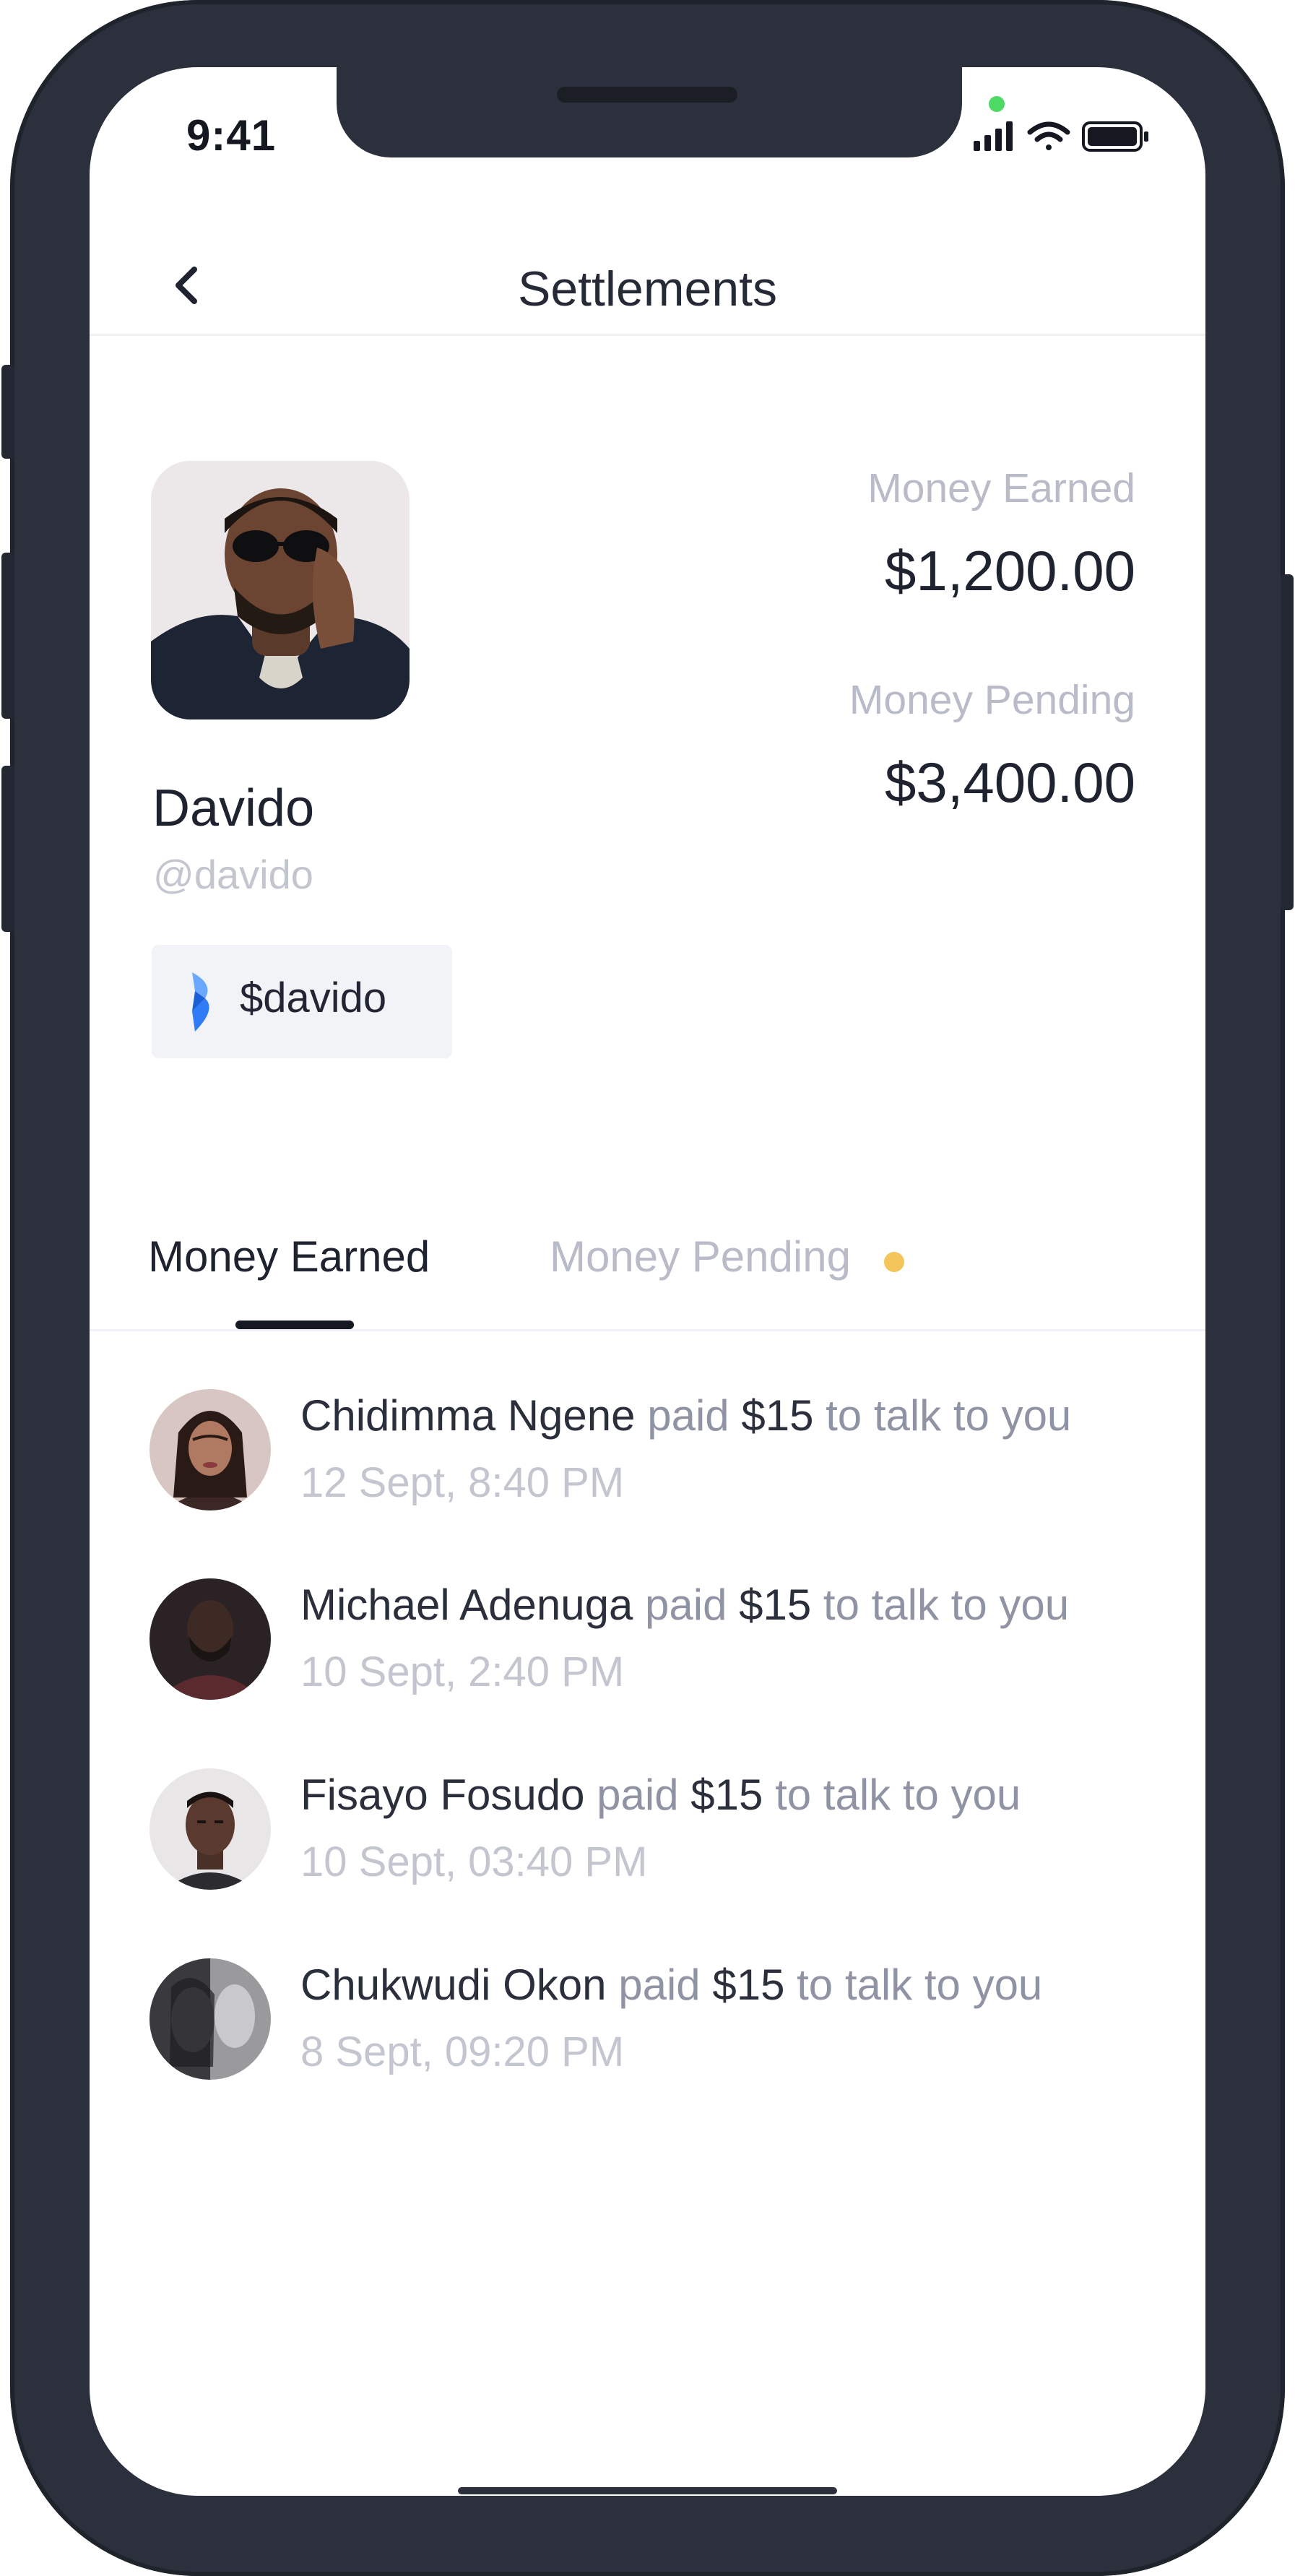  What do you see at coordinates (453, 1985) in the screenshot?
I see `payer-name: Chukwudi Okon` at bounding box center [453, 1985].